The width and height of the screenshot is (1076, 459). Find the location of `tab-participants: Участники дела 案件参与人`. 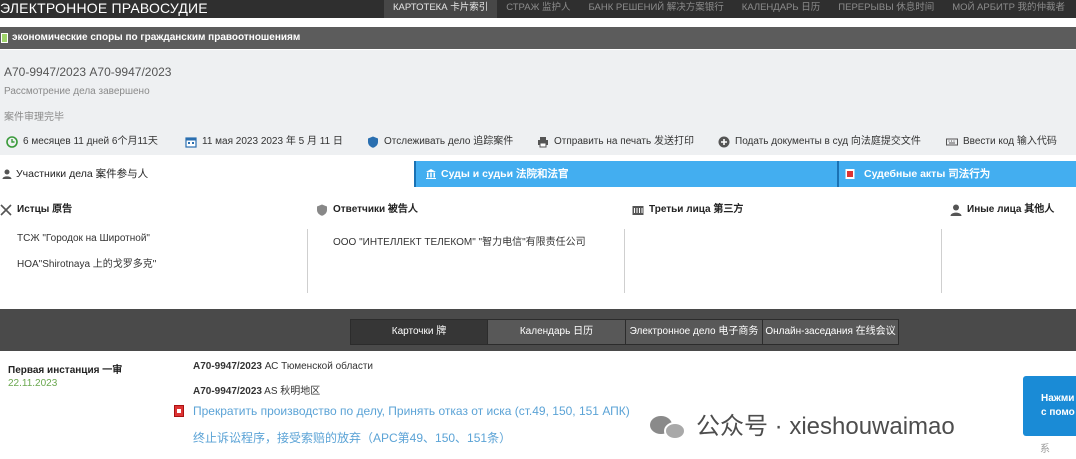

tab-participants: Участники дела 案件参与人 is located at coordinates (207, 174).